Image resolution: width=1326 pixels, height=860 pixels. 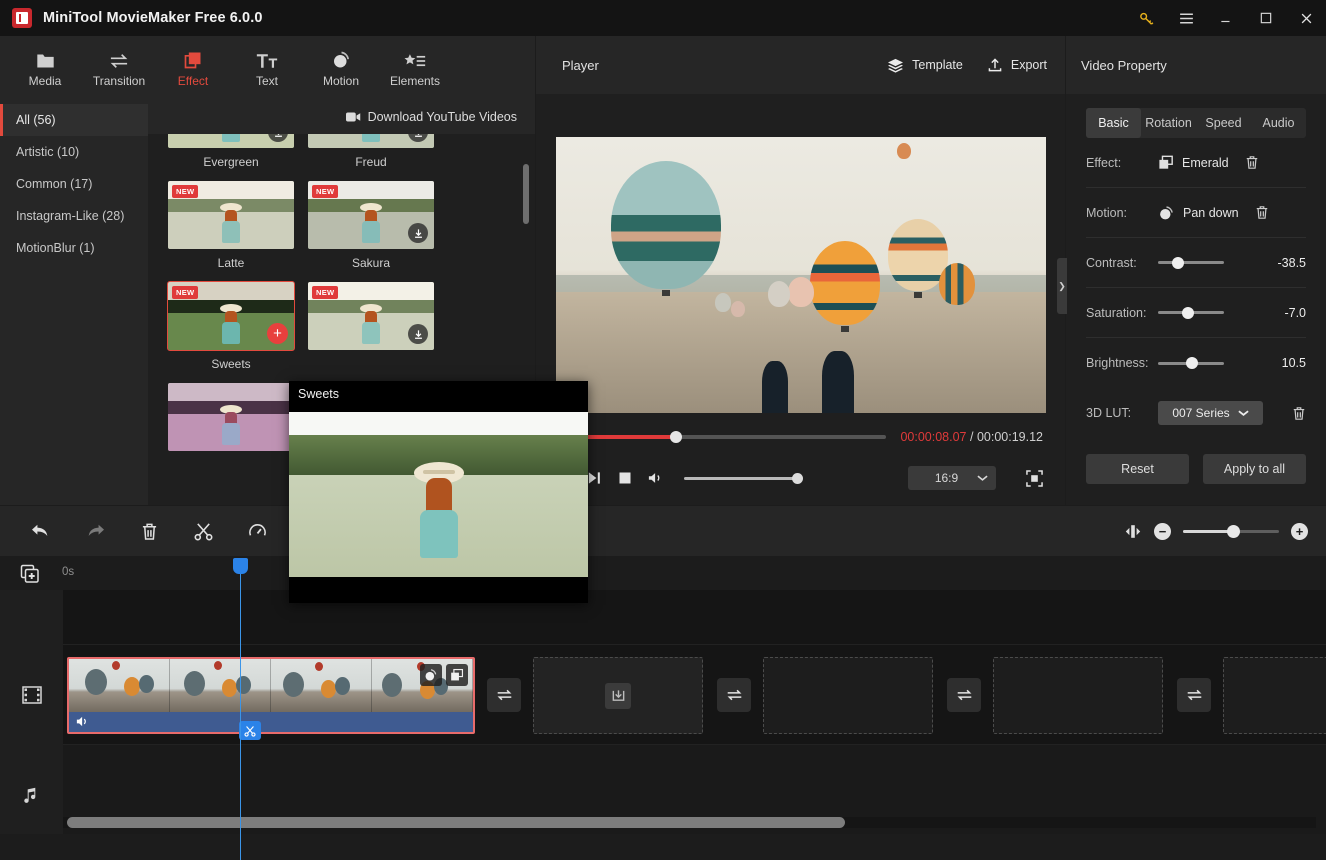 What do you see at coordinates (676, 437) in the screenshot?
I see `seek-handle` at bounding box center [676, 437].